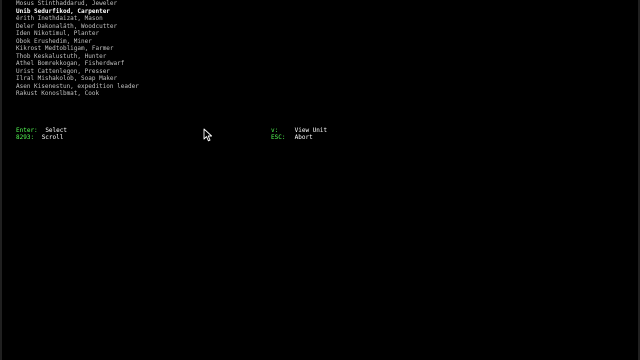  Describe the element at coordinates (77, 57) in the screenshot. I see `unit-list-item: Thob Keskalustuth, Hunter` at that location.